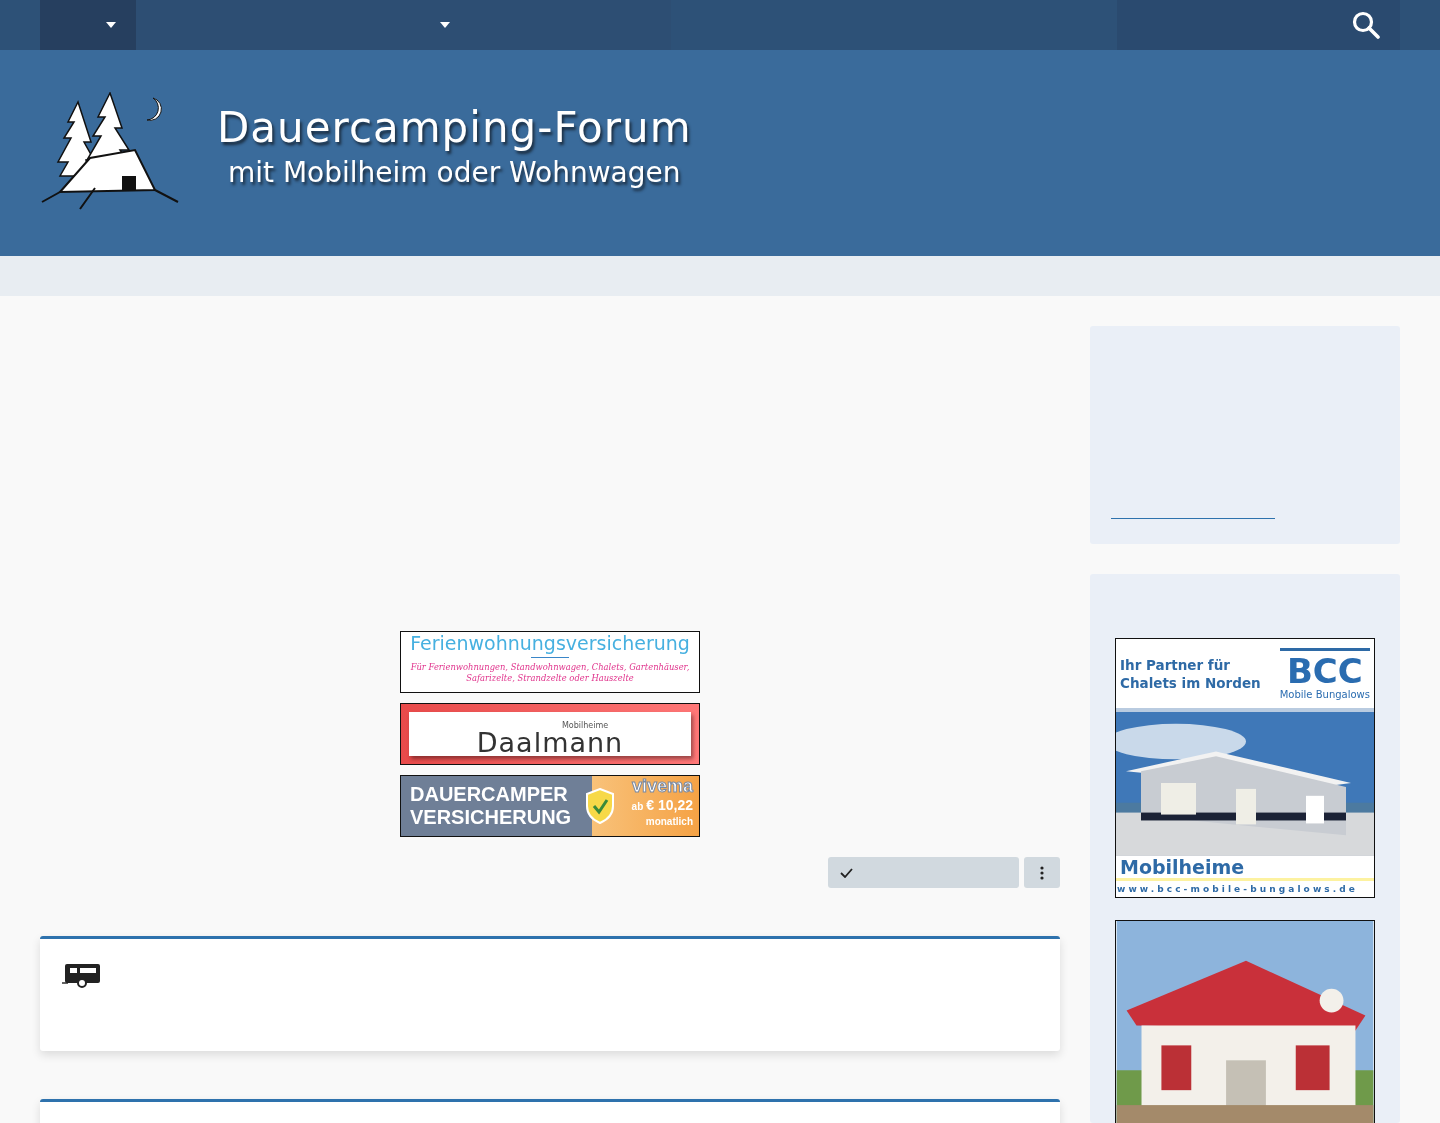  What do you see at coordinates (1258, 25) in the screenshot?
I see `search-button` at bounding box center [1258, 25].